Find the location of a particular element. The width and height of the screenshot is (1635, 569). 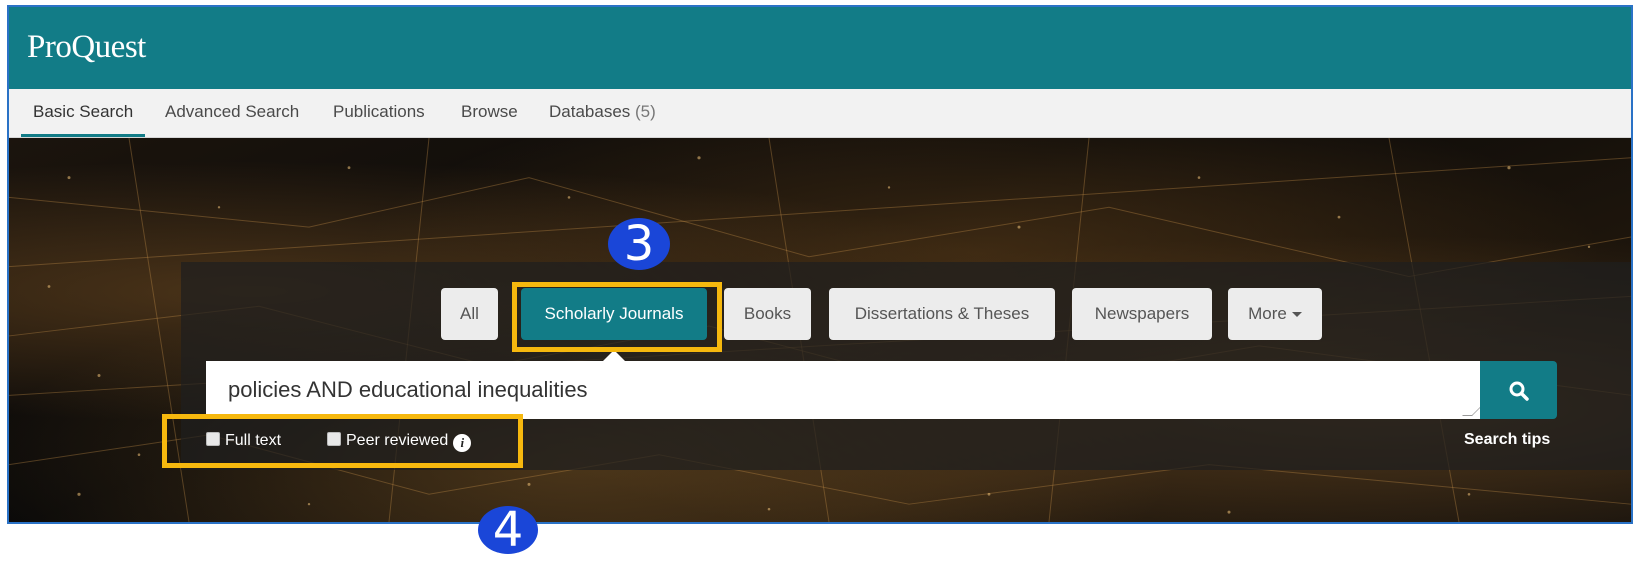

search-button is located at coordinates (1518, 390).